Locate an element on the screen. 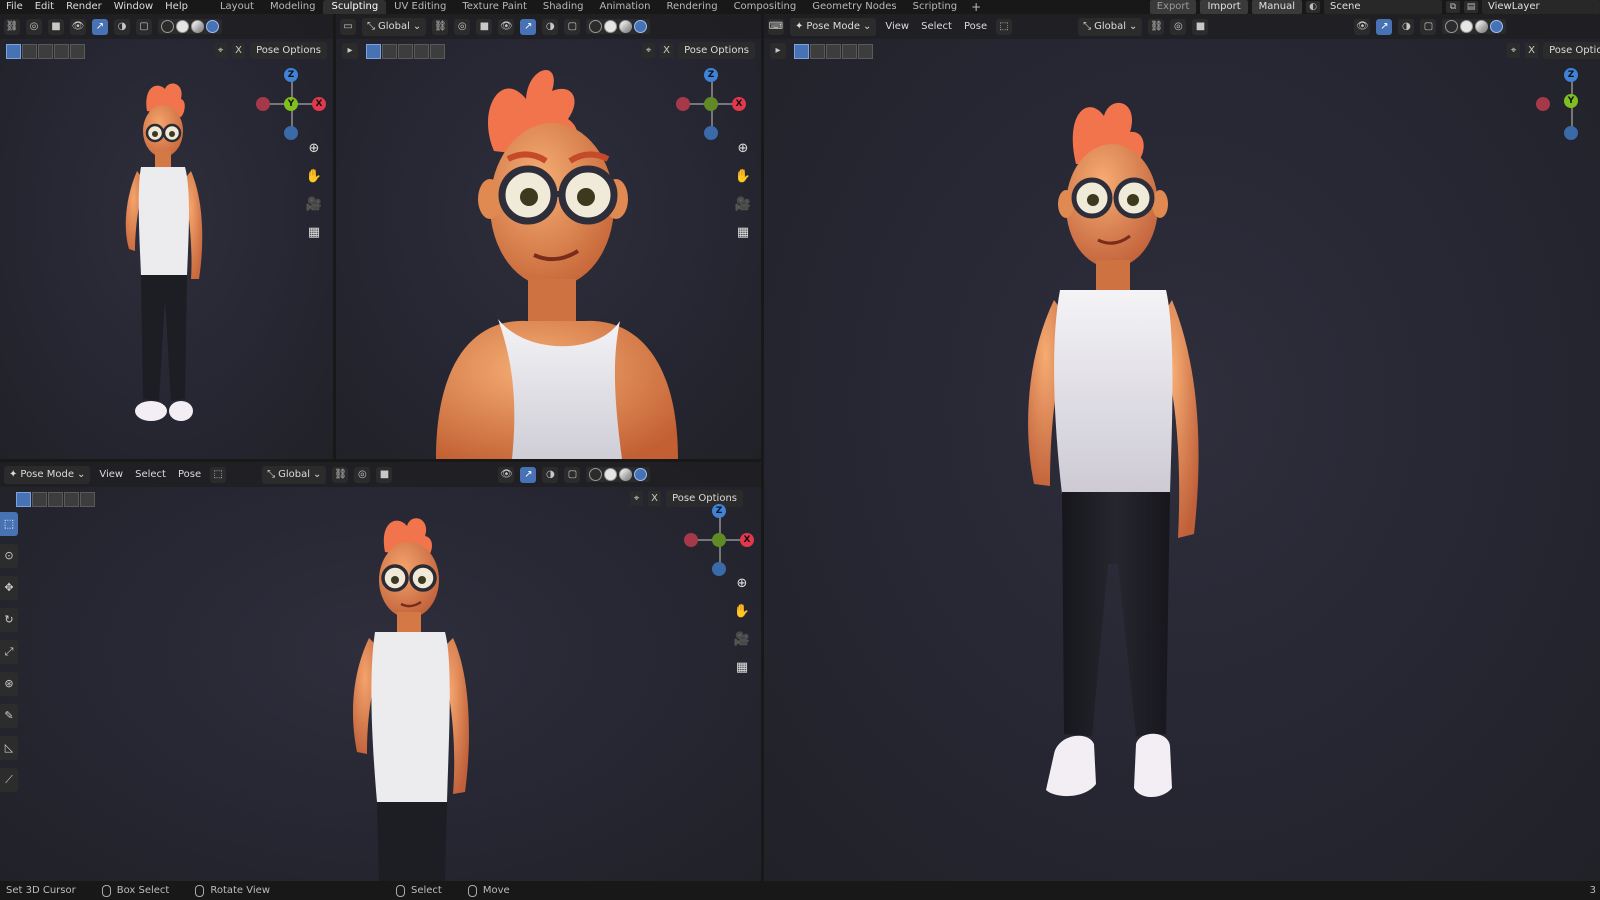 This screenshot has width=1600, height=900. tab-geometry-nodes: Geometry Nodes is located at coordinates (854, 7).